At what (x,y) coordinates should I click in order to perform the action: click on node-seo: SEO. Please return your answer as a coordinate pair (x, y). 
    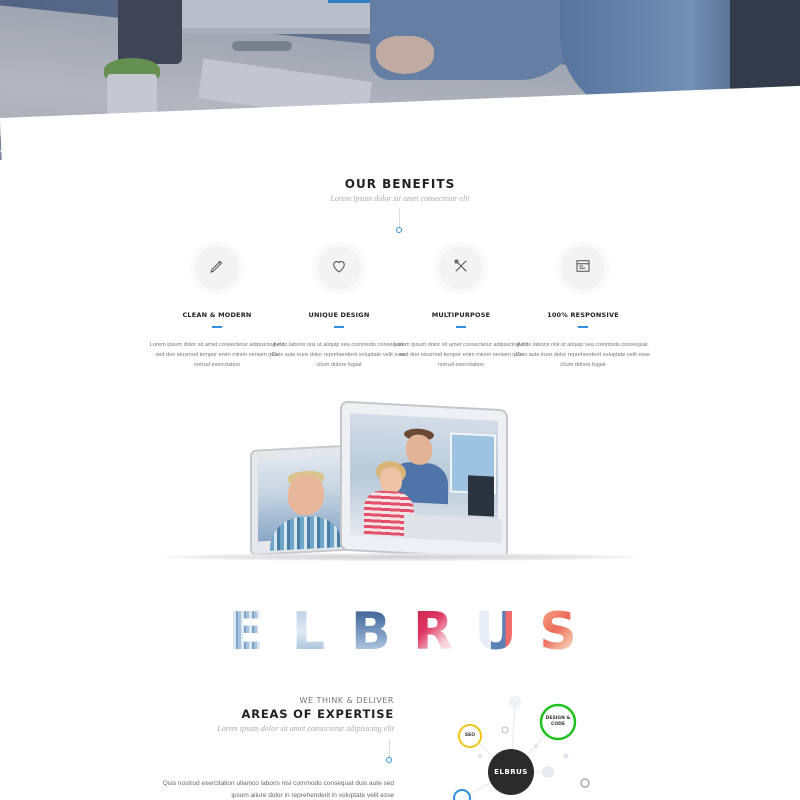
    Looking at the image, I should click on (470, 735).